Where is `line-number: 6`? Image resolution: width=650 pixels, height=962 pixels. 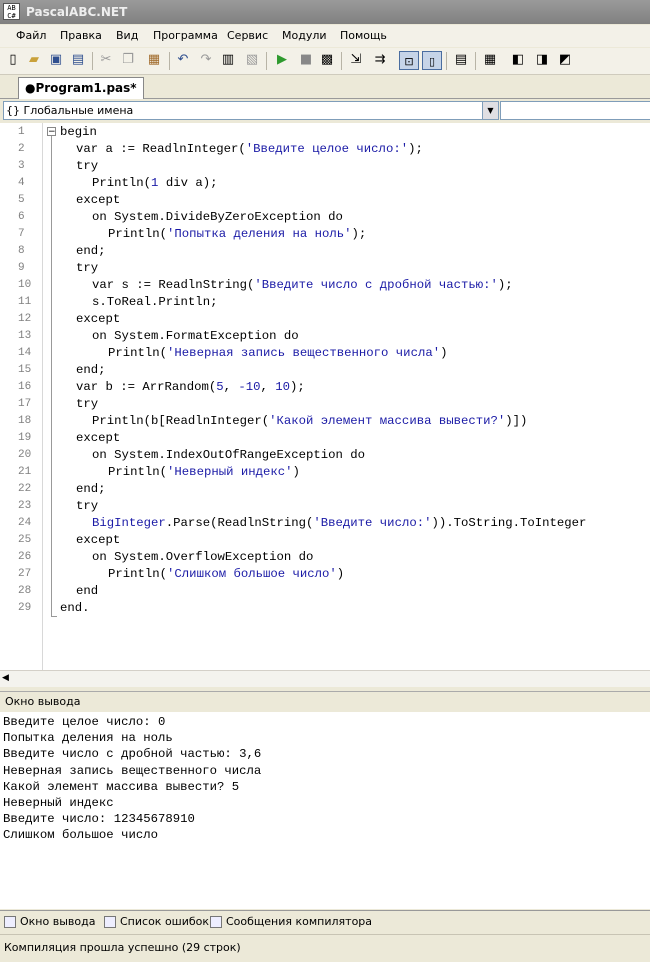 line-number: 6 is located at coordinates (21, 217).